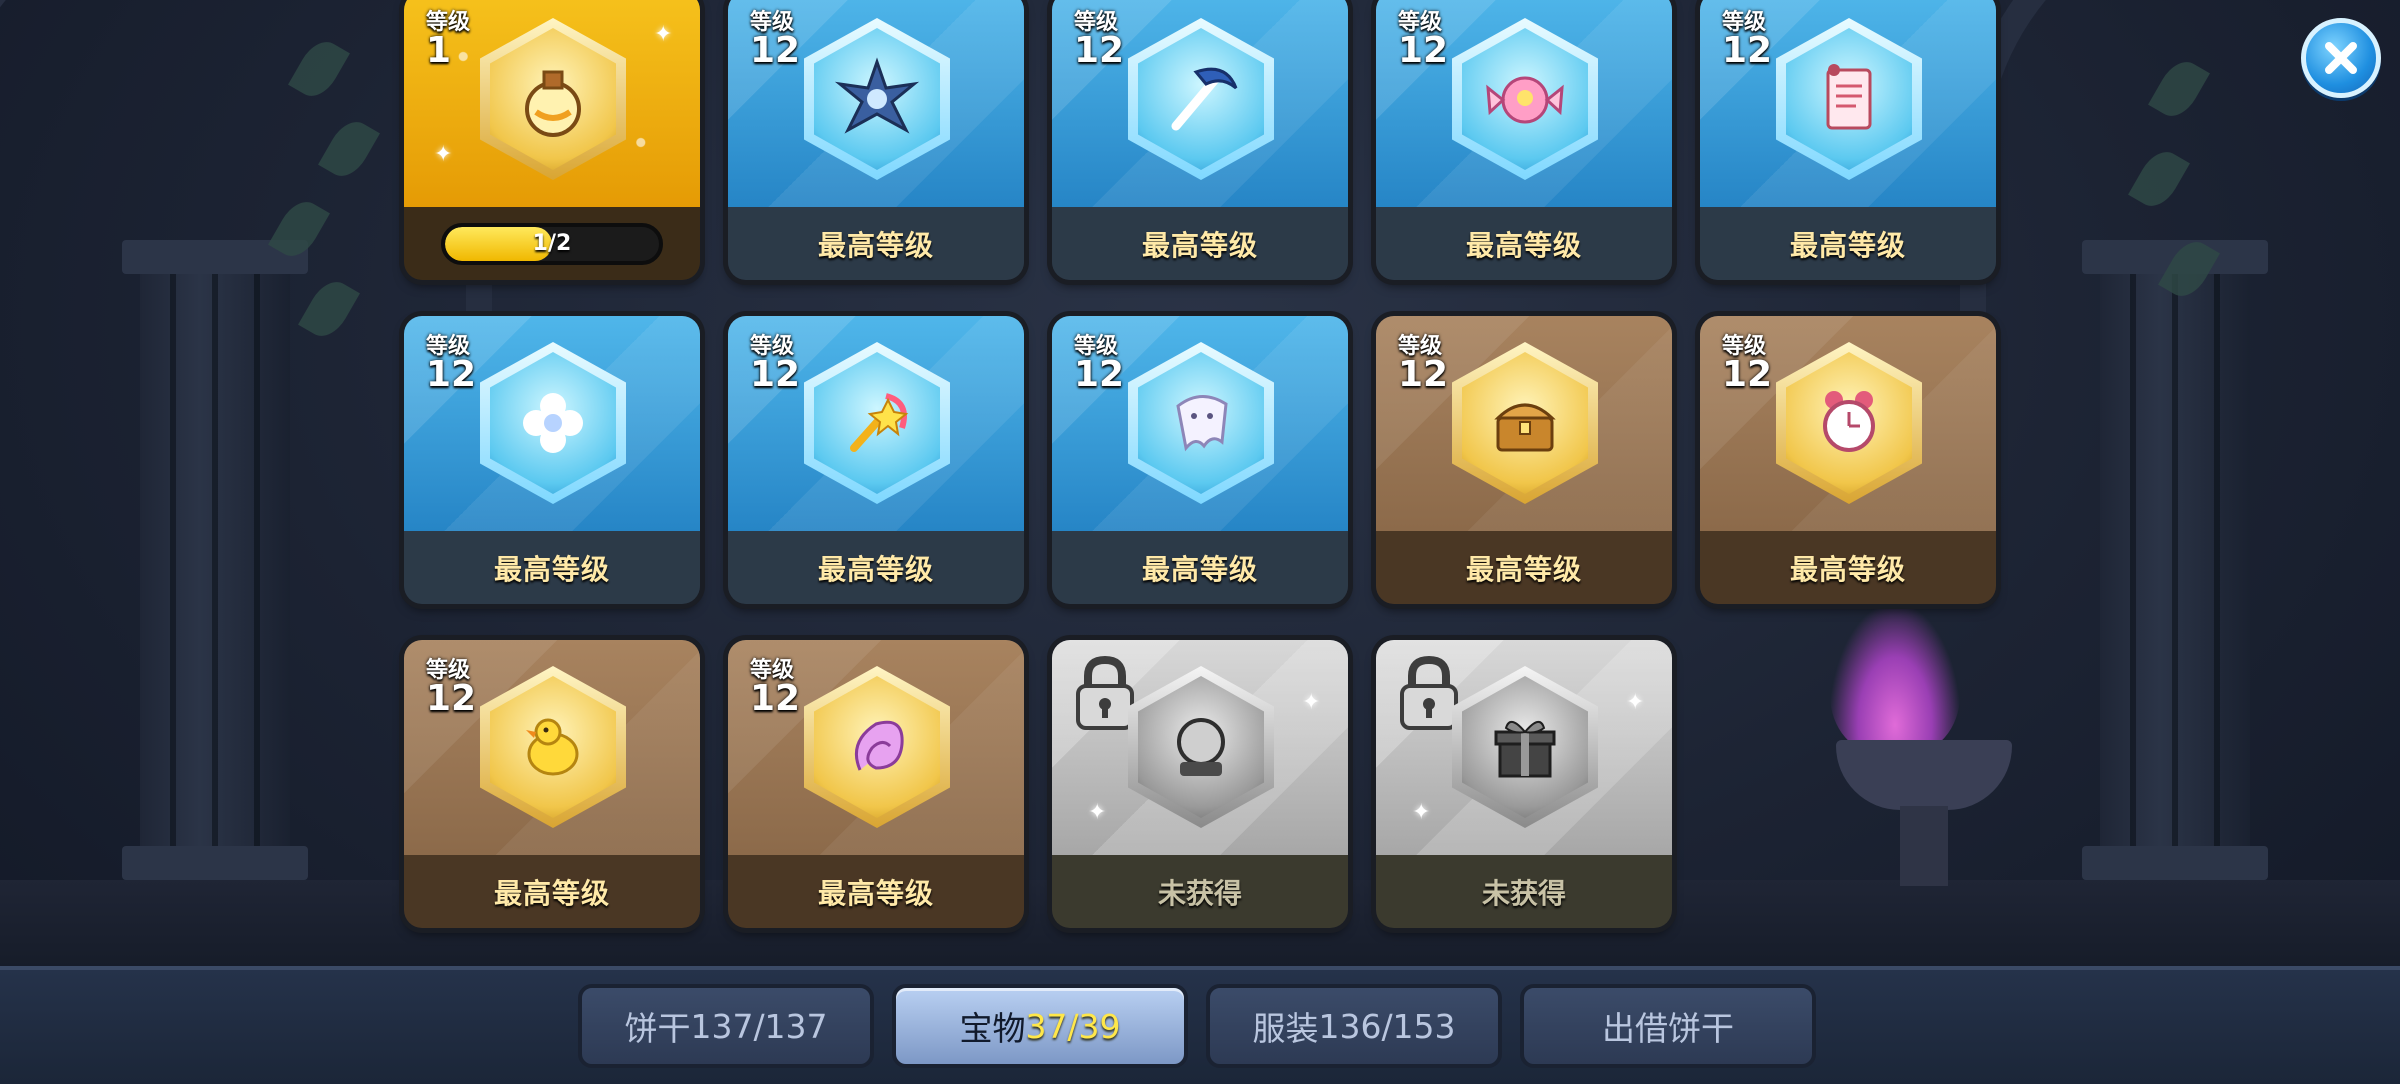 This screenshot has height=1084, width=2400. Describe the element at coordinates (553, 103) in the screenshot. I see `potion-bottle-icon` at that location.